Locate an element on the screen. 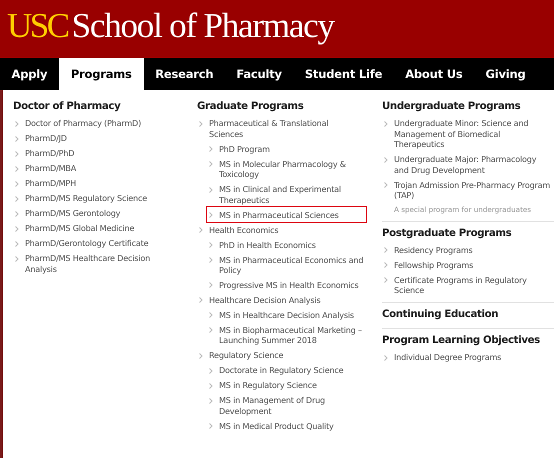 The height and width of the screenshot is (458, 554). menu-link: MS in Pharmaceutical Sciences is located at coordinates (279, 215).